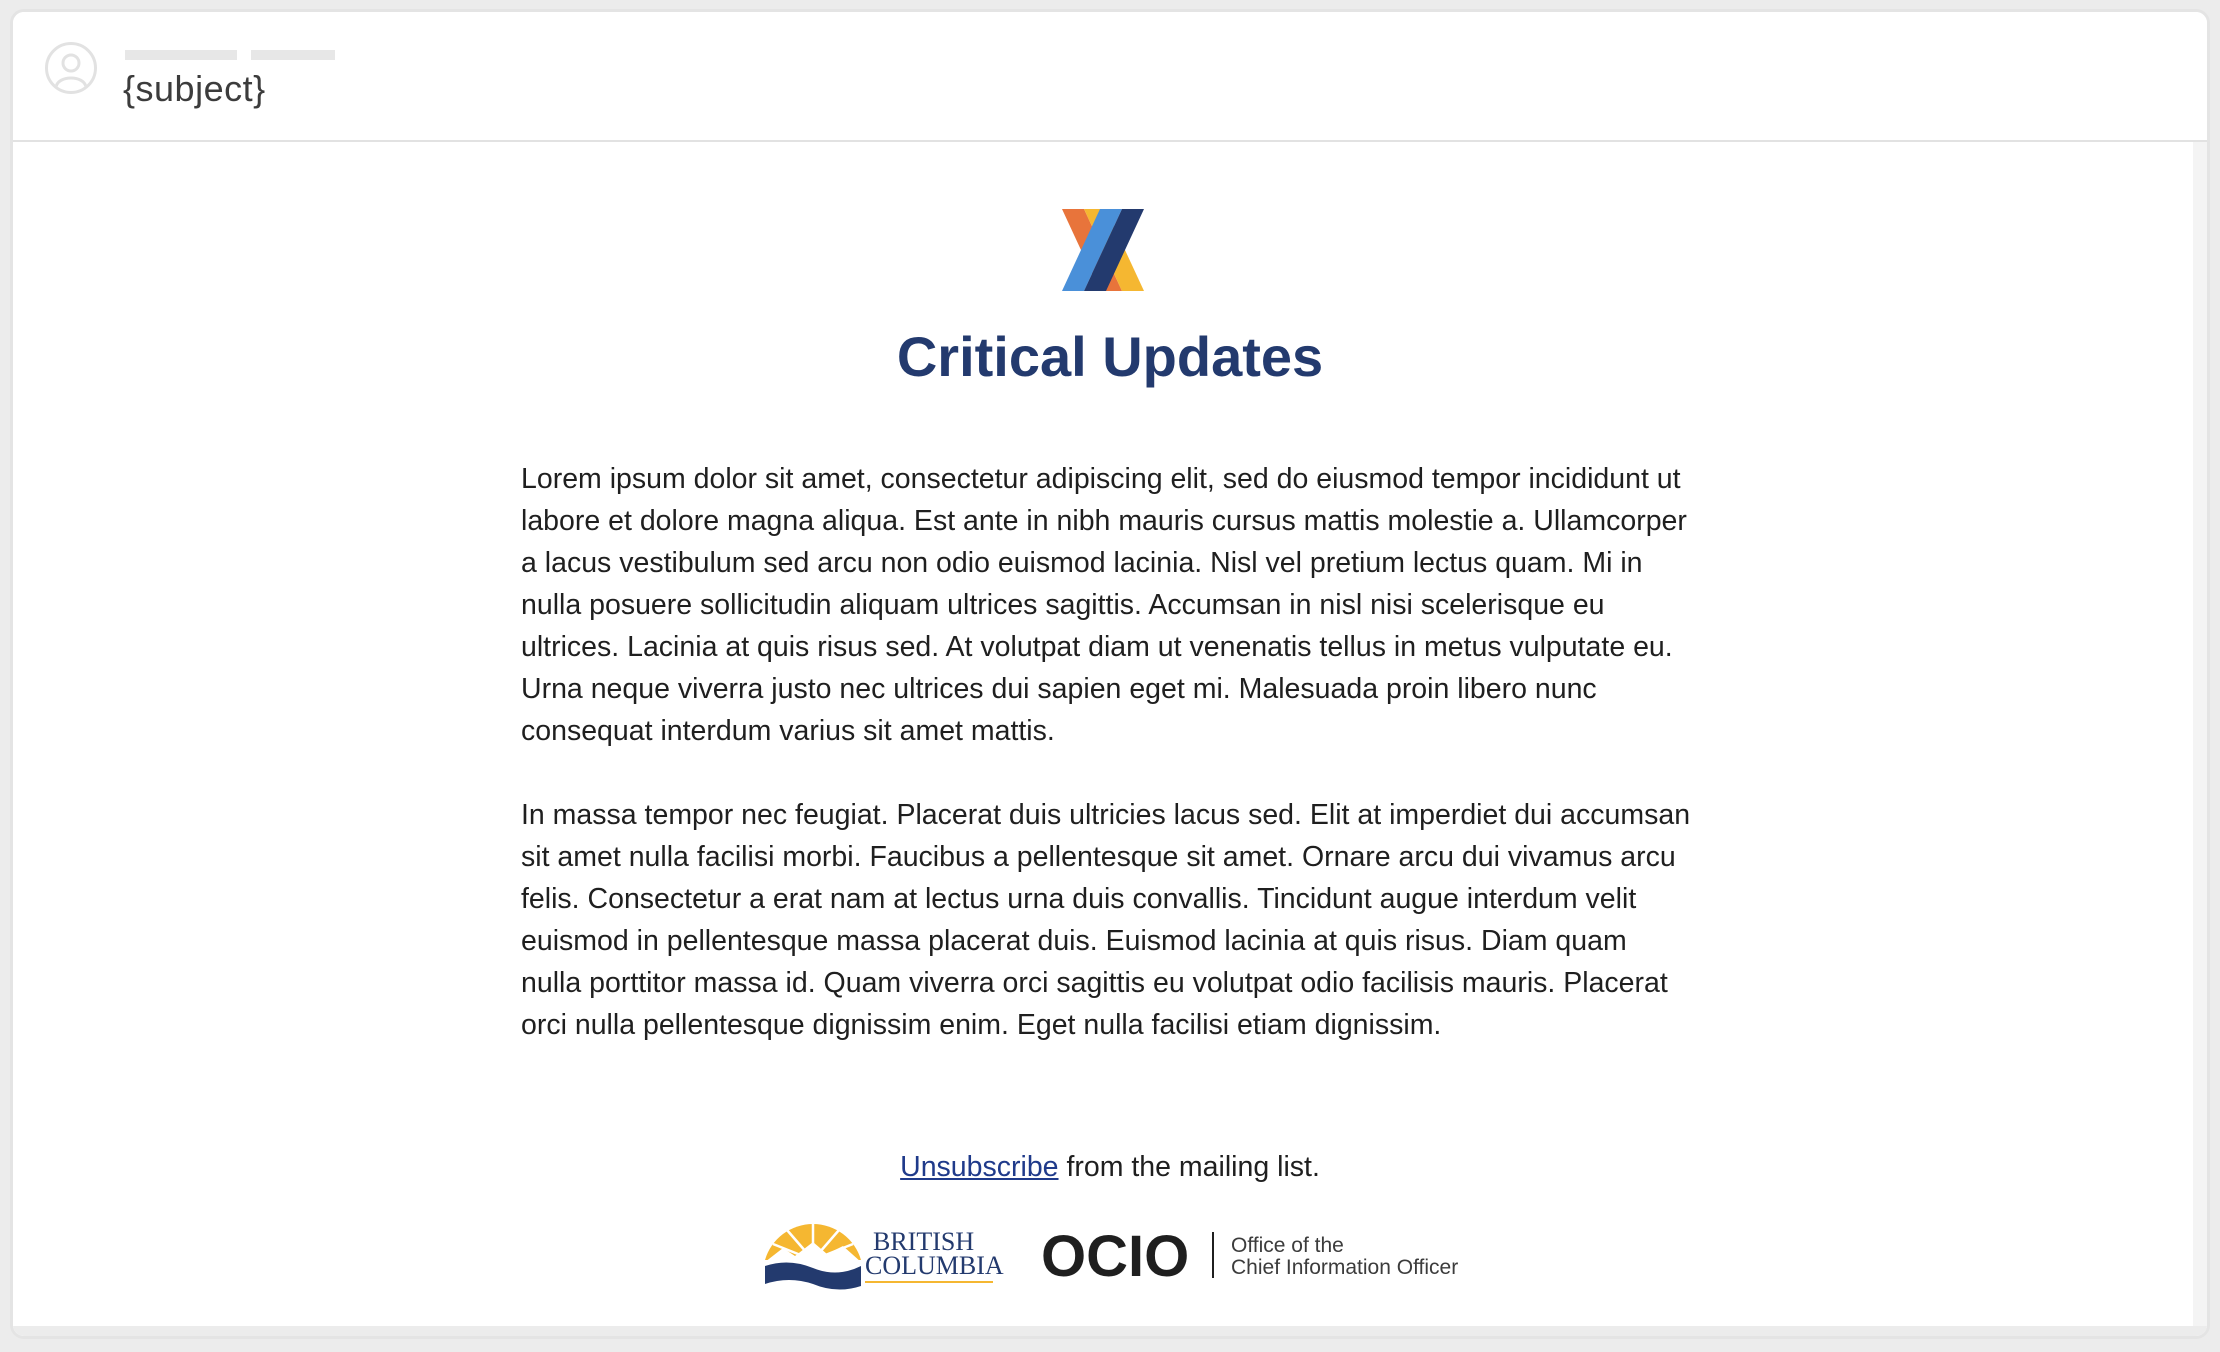 This screenshot has width=2220, height=1352. Describe the element at coordinates (1110, 356) in the screenshot. I see `page-title: Critical Updates` at that location.